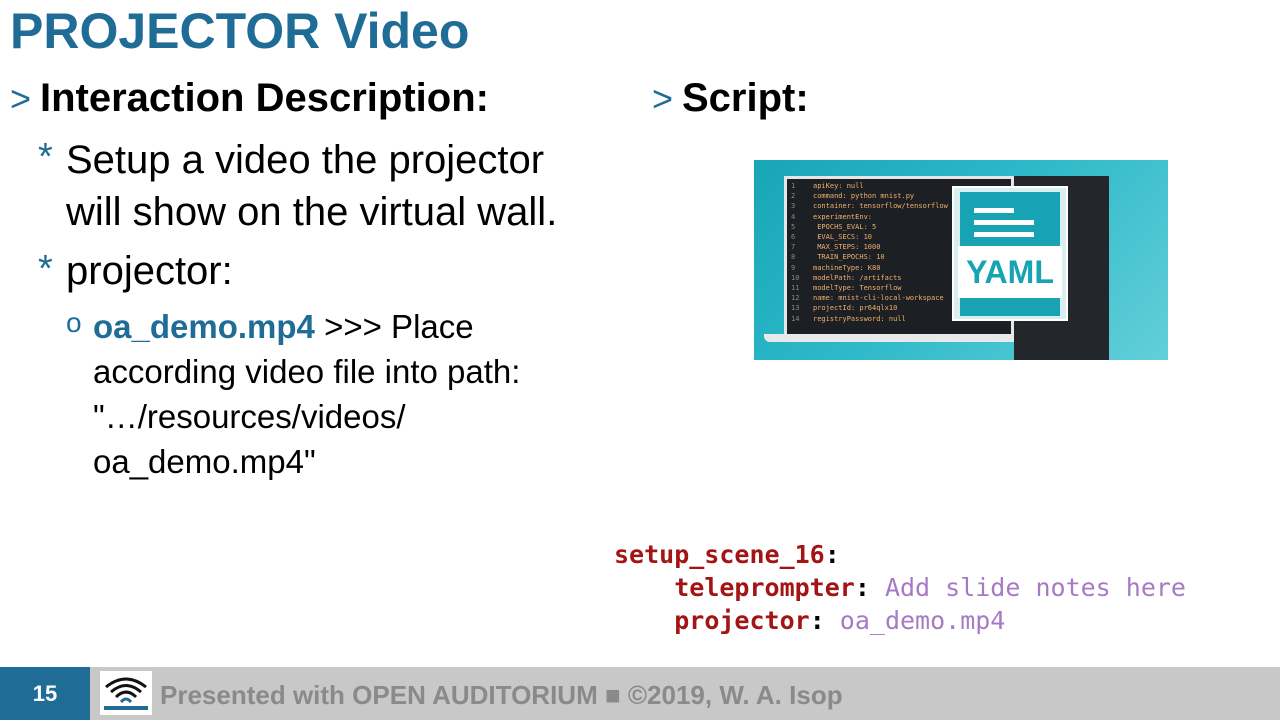  Describe the element at coordinates (204, 326) in the screenshot. I see `video-filename: oa_demo.mp4` at that location.